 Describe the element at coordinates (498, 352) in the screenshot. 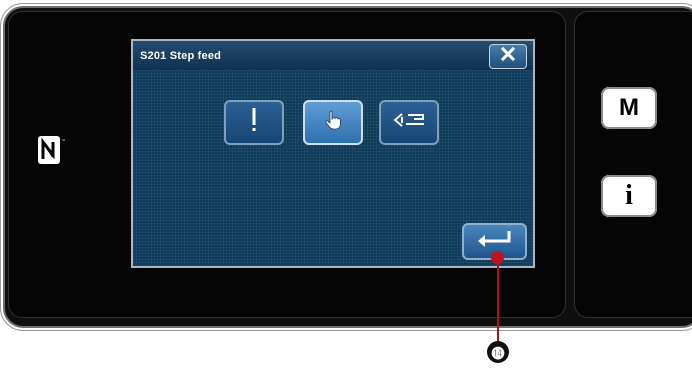

I see `callout-number: ⓮` at that location.